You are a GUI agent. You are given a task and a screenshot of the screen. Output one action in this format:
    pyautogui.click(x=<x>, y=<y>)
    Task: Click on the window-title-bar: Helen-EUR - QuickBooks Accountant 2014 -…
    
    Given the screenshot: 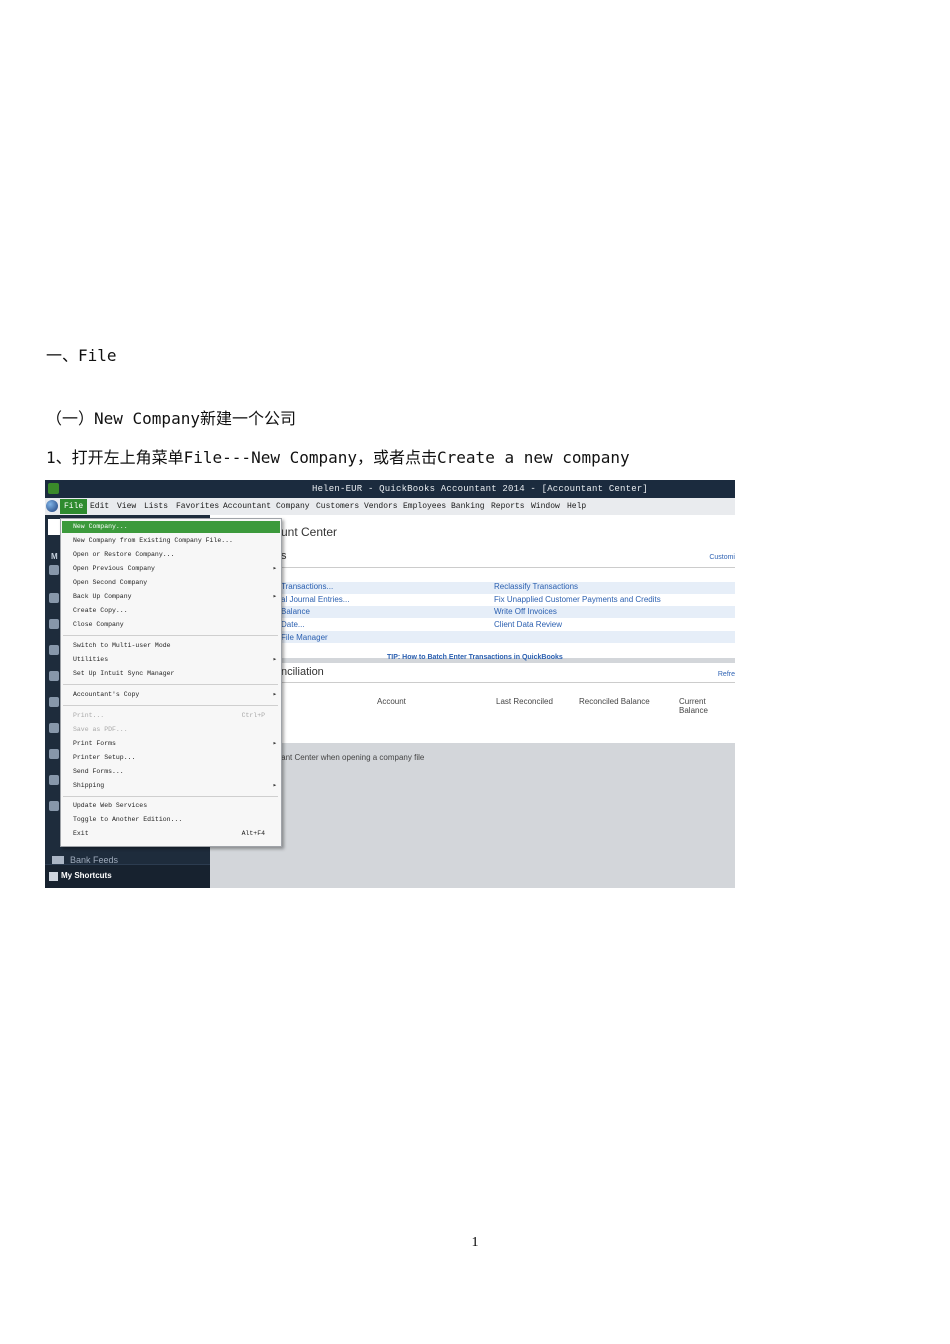 What is the action you would take?
    pyautogui.click(x=390, y=489)
    